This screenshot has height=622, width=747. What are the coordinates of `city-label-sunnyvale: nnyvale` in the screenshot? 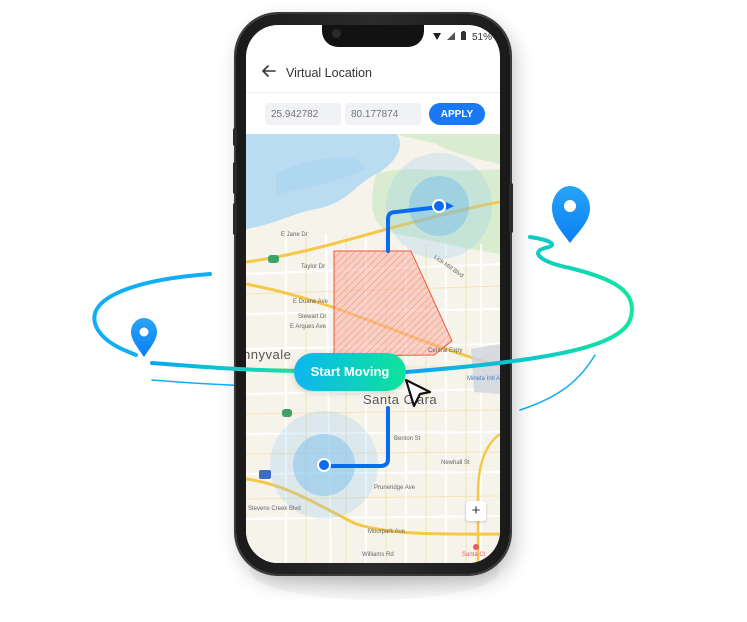 It's located at (269, 354).